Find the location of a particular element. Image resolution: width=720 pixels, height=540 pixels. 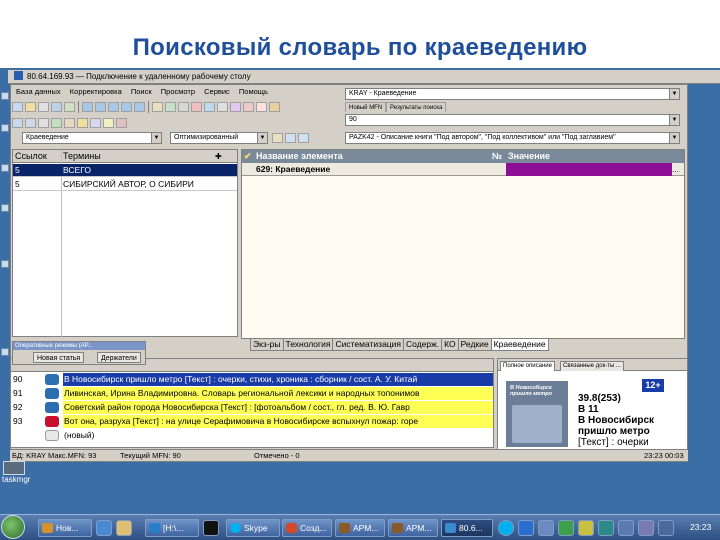

tab-systematization: Систематизация is located at coordinates (368, 345).